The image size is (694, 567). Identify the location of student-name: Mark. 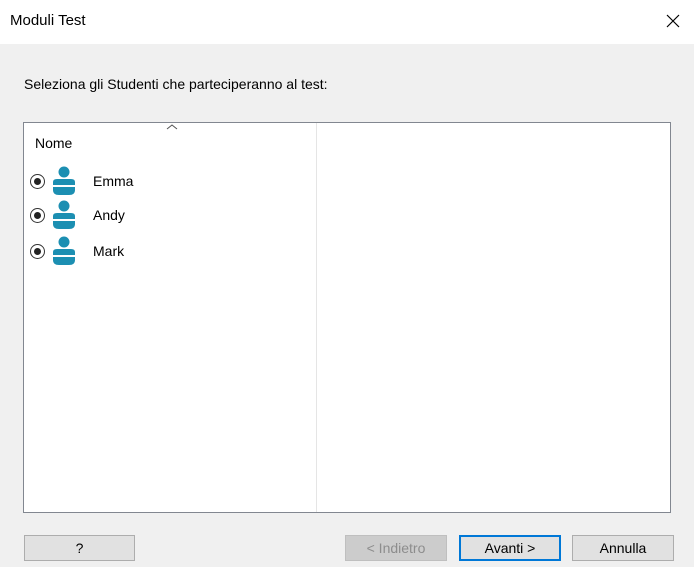
(109, 251).